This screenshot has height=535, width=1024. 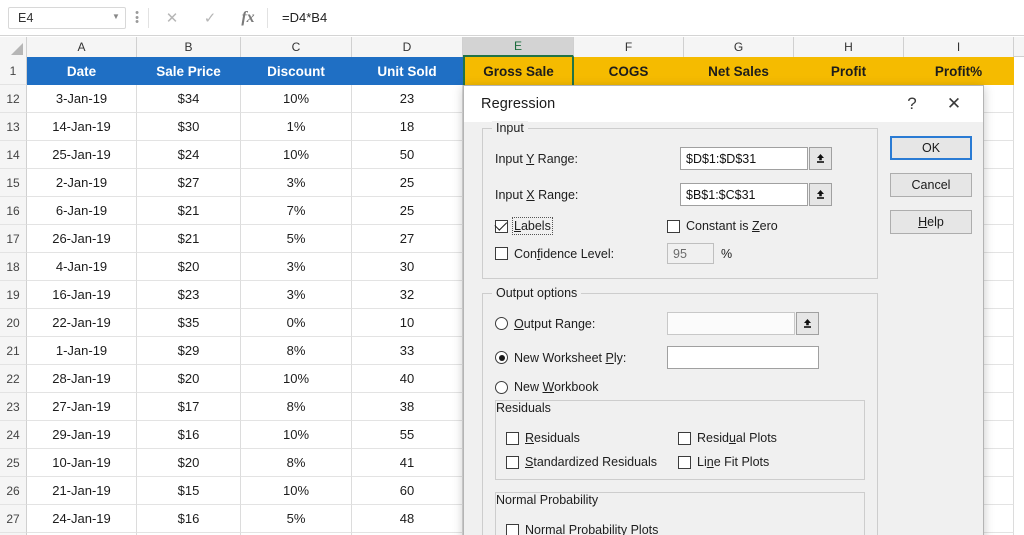 What do you see at coordinates (723, 104) in the screenshot?
I see `dialog-title-bar: Regression ? ✕` at bounding box center [723, 104].